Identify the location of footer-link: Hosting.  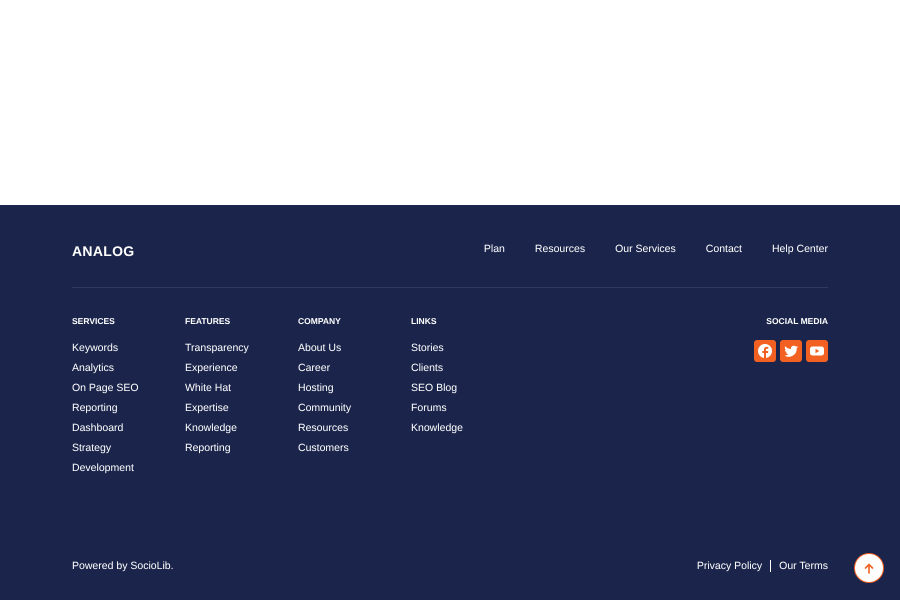
(354, 388).